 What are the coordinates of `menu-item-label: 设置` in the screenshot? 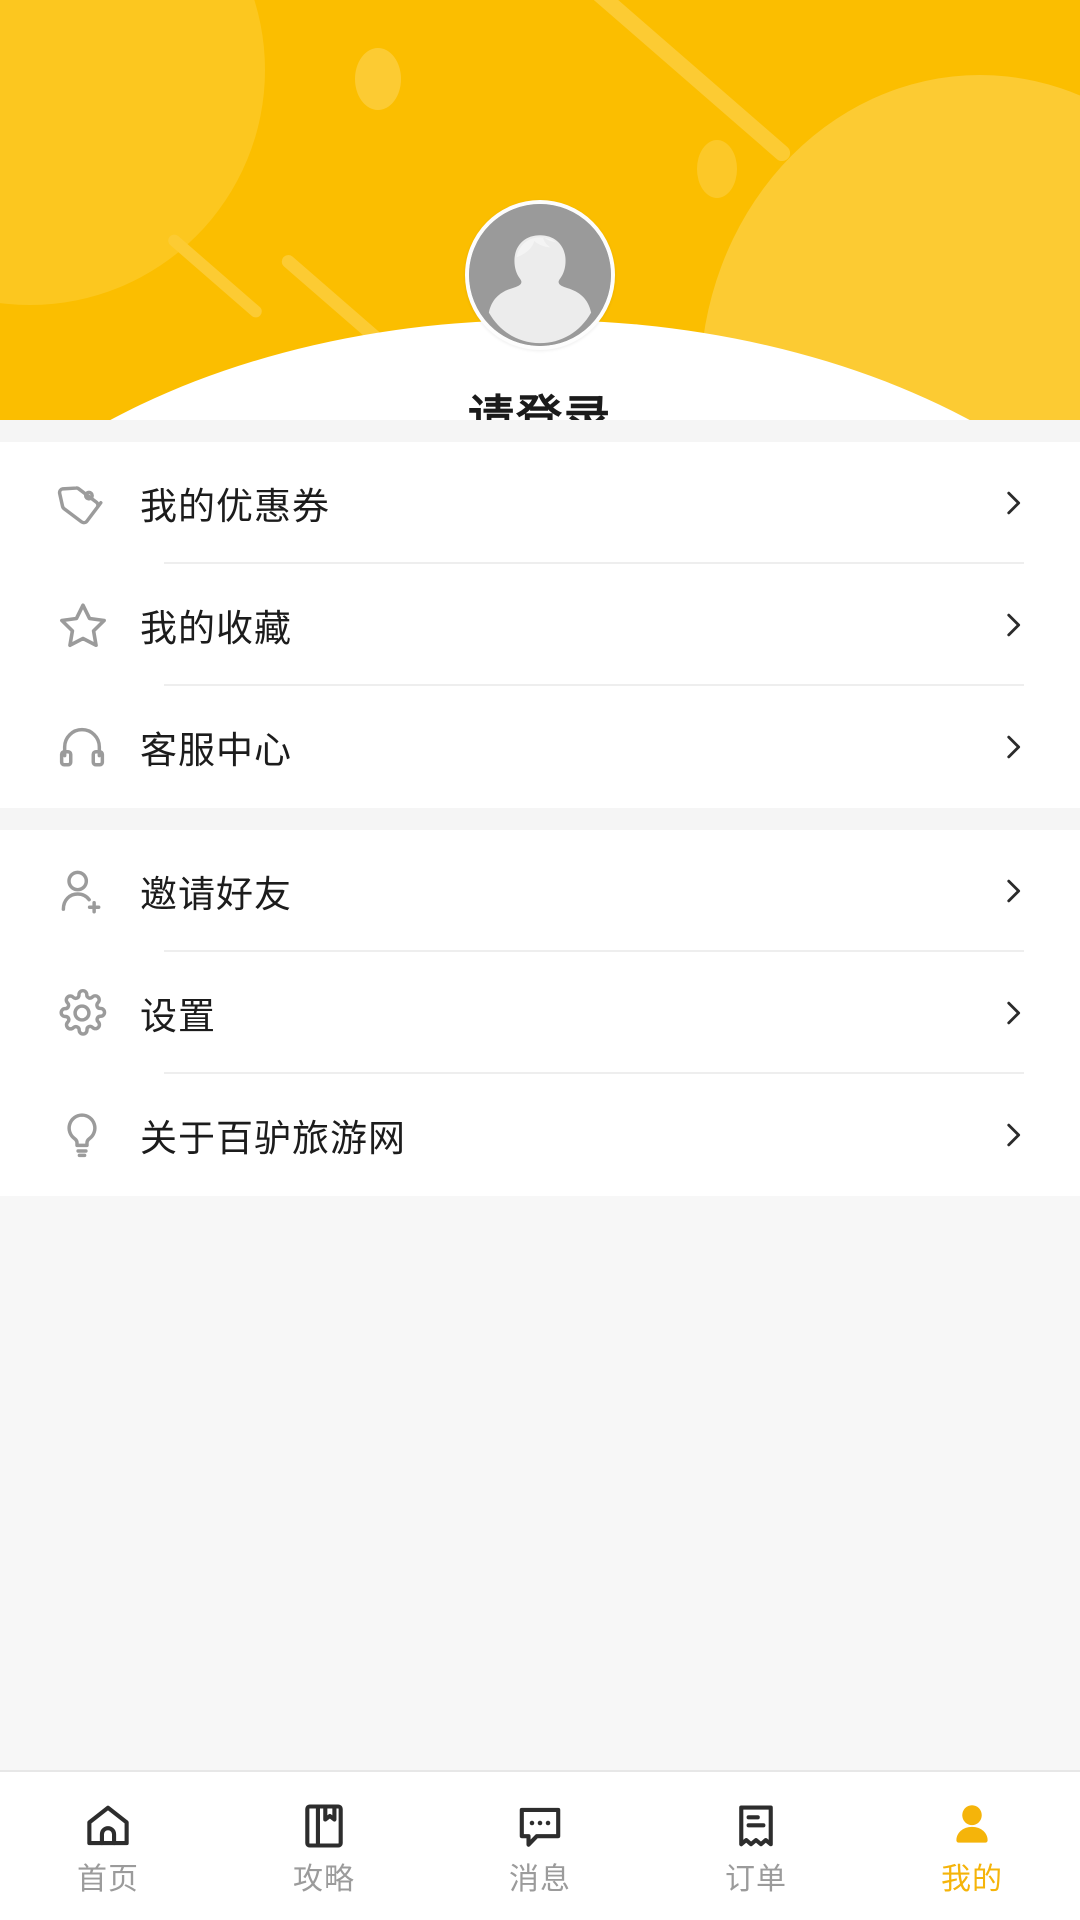 It's located at (178, 1016).